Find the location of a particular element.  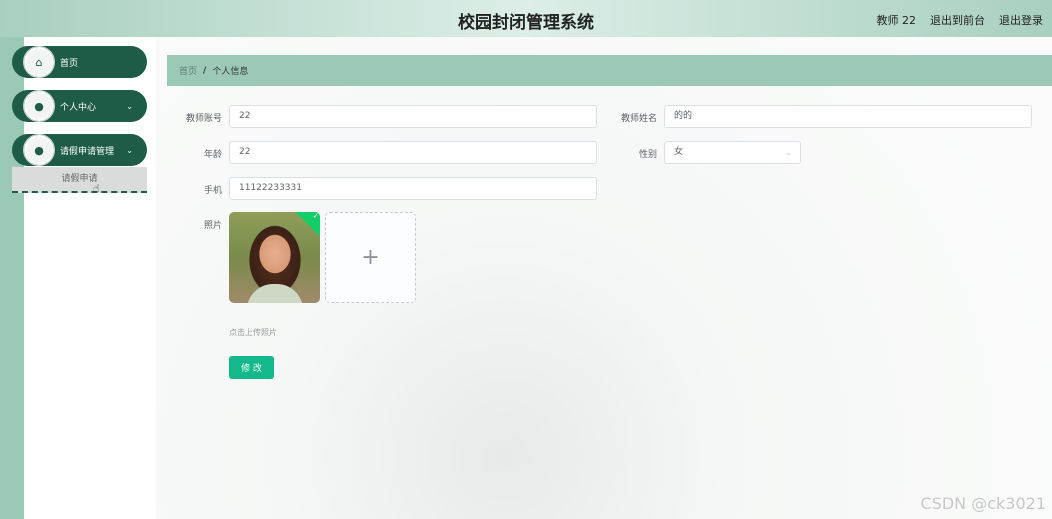

phone-field: 11122233331 is located at coordinates (413, 188).